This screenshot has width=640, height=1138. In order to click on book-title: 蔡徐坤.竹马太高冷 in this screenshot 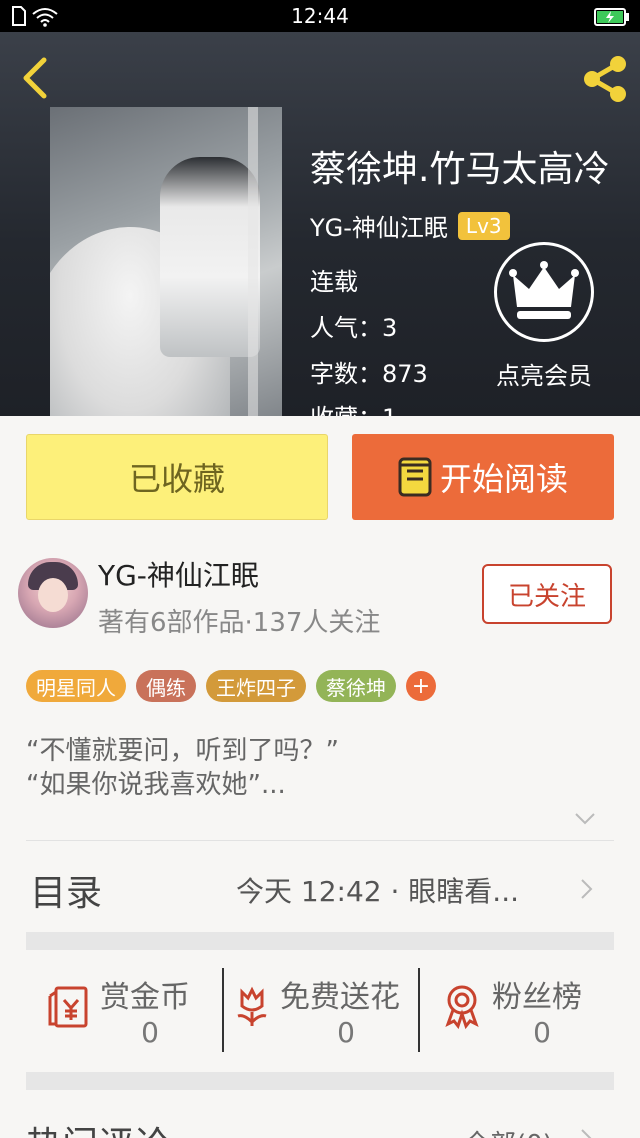, I will do `click(460, 169)`.